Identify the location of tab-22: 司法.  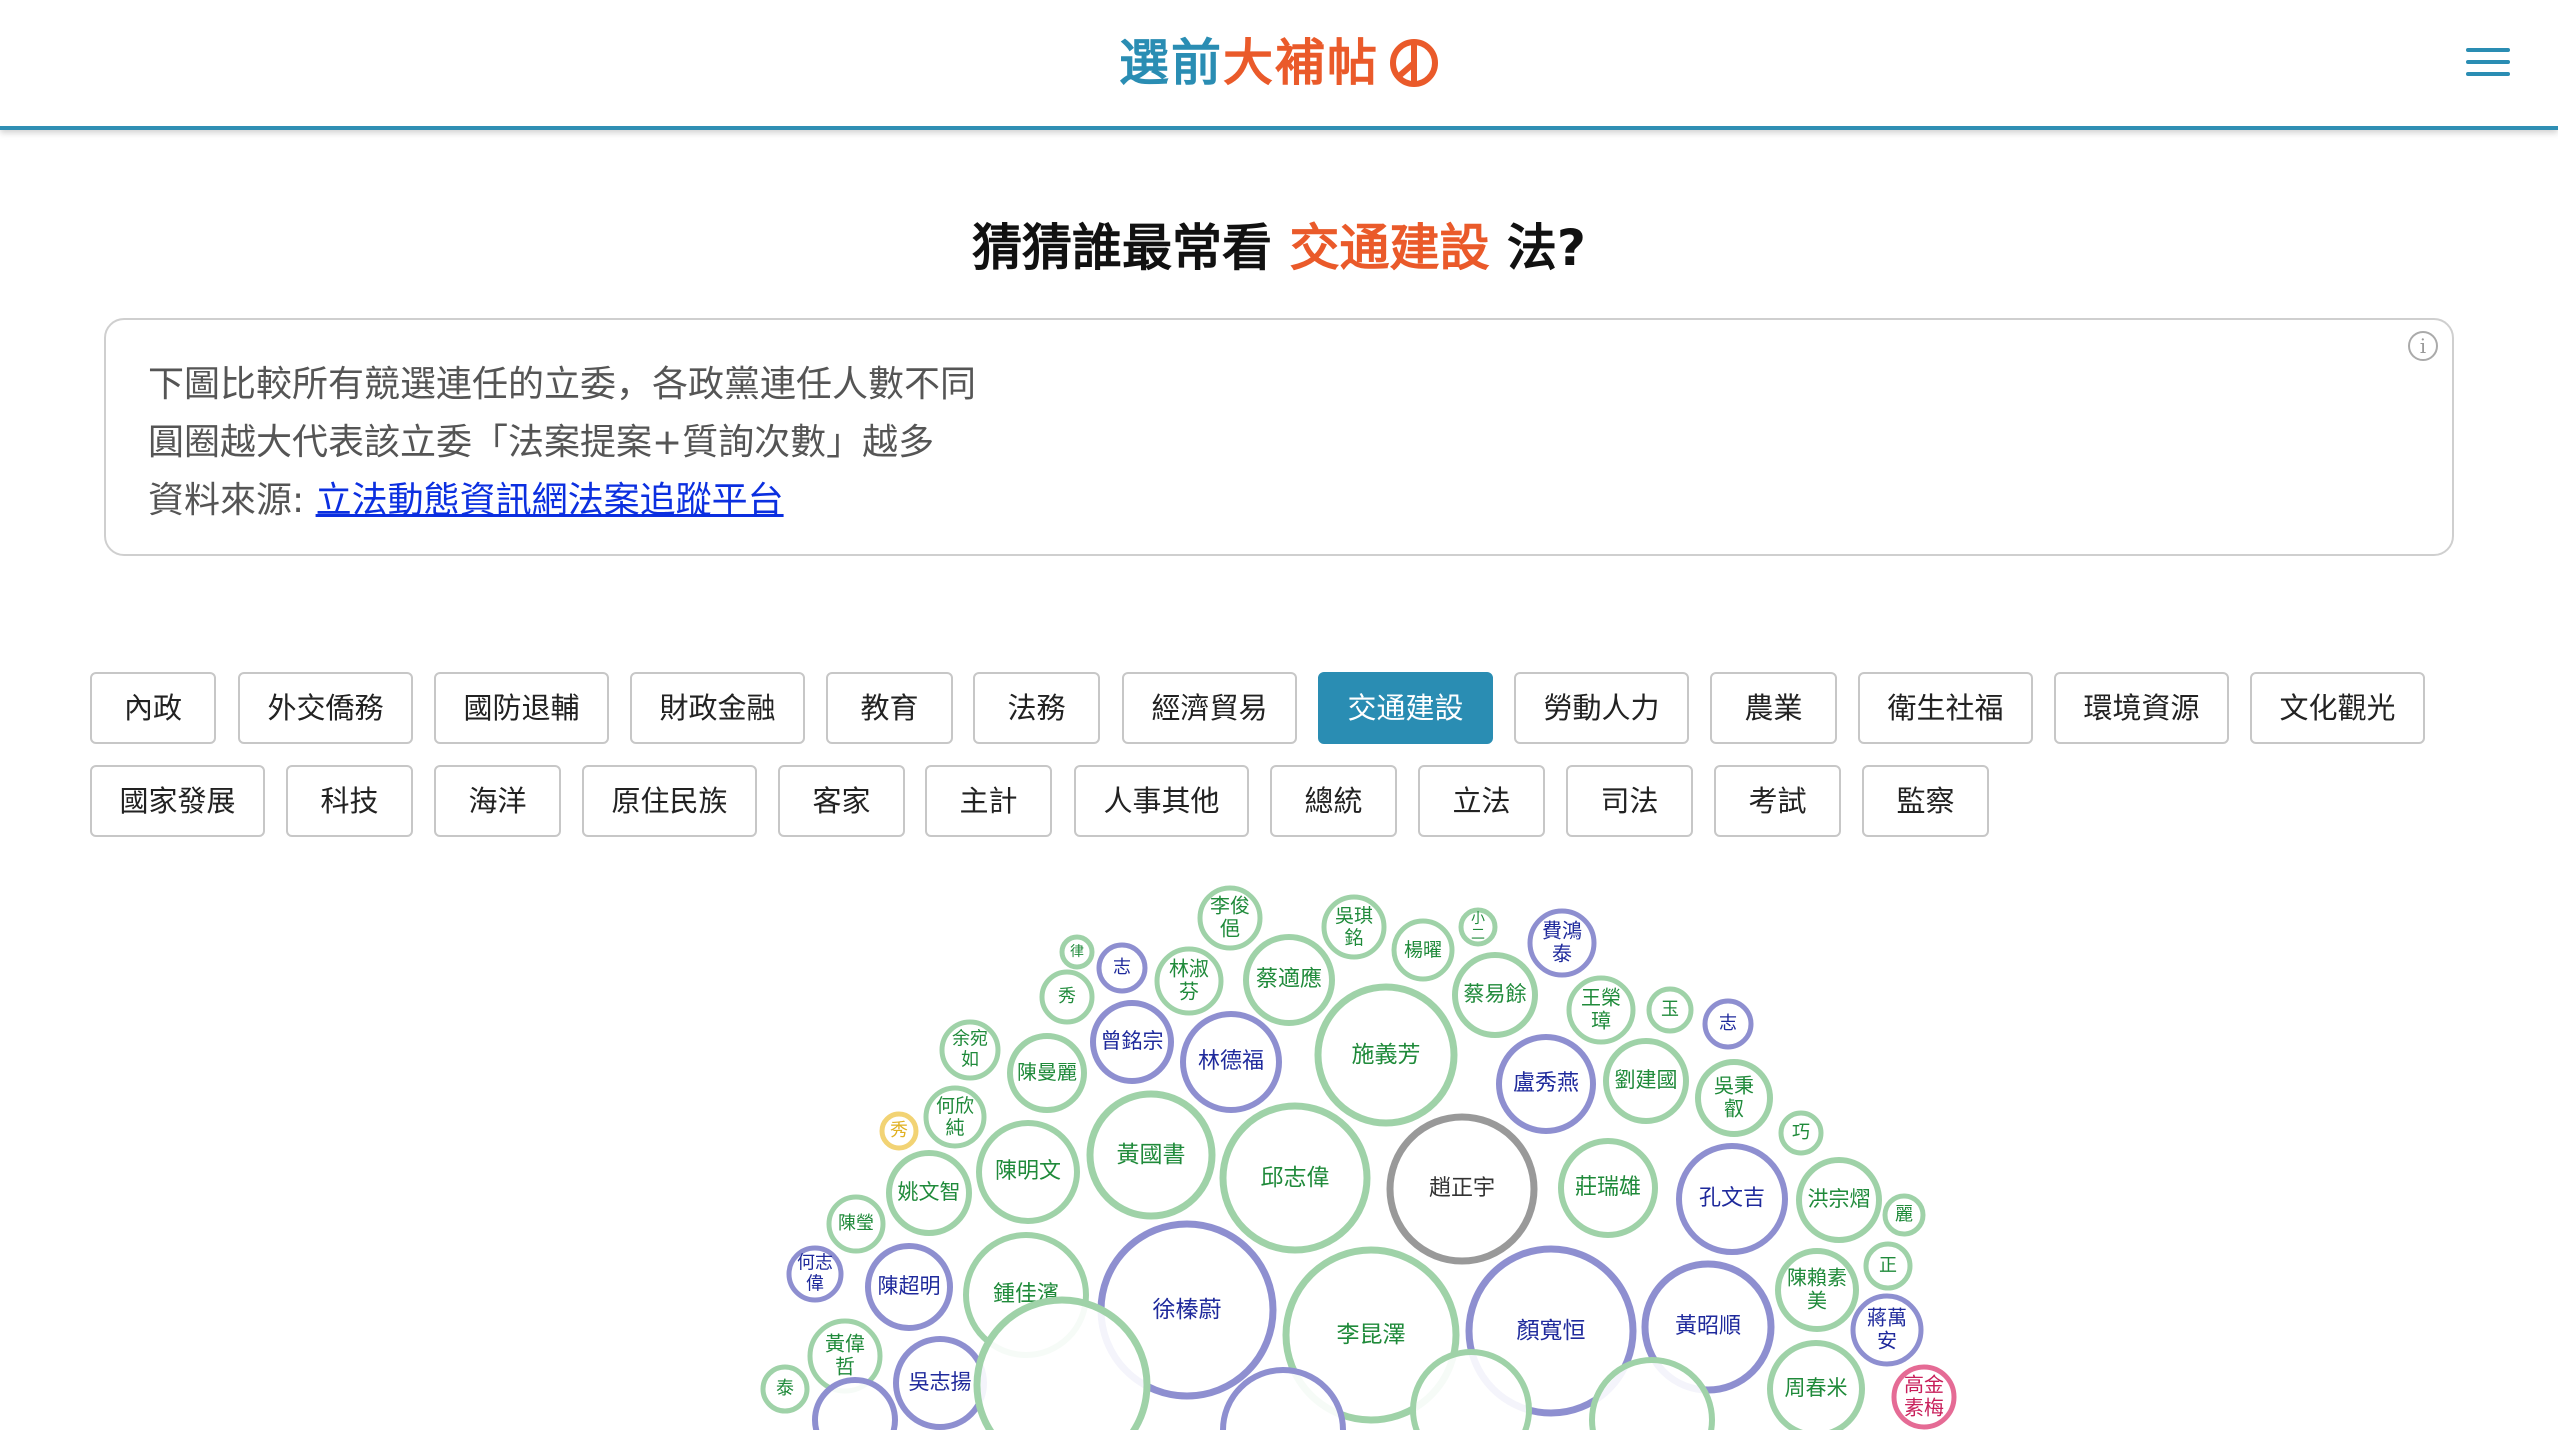
(1629, 801).